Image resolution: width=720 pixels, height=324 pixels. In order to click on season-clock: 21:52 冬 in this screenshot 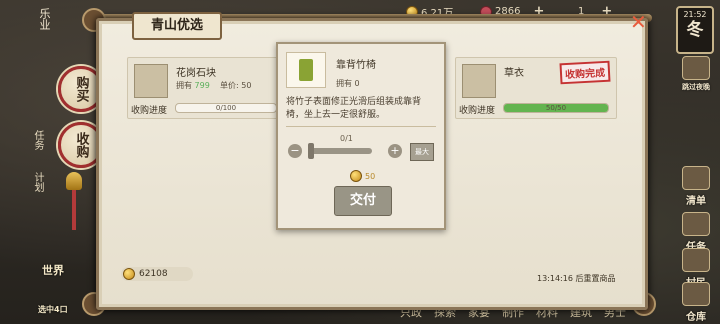, I will do `click(695, 30)`.